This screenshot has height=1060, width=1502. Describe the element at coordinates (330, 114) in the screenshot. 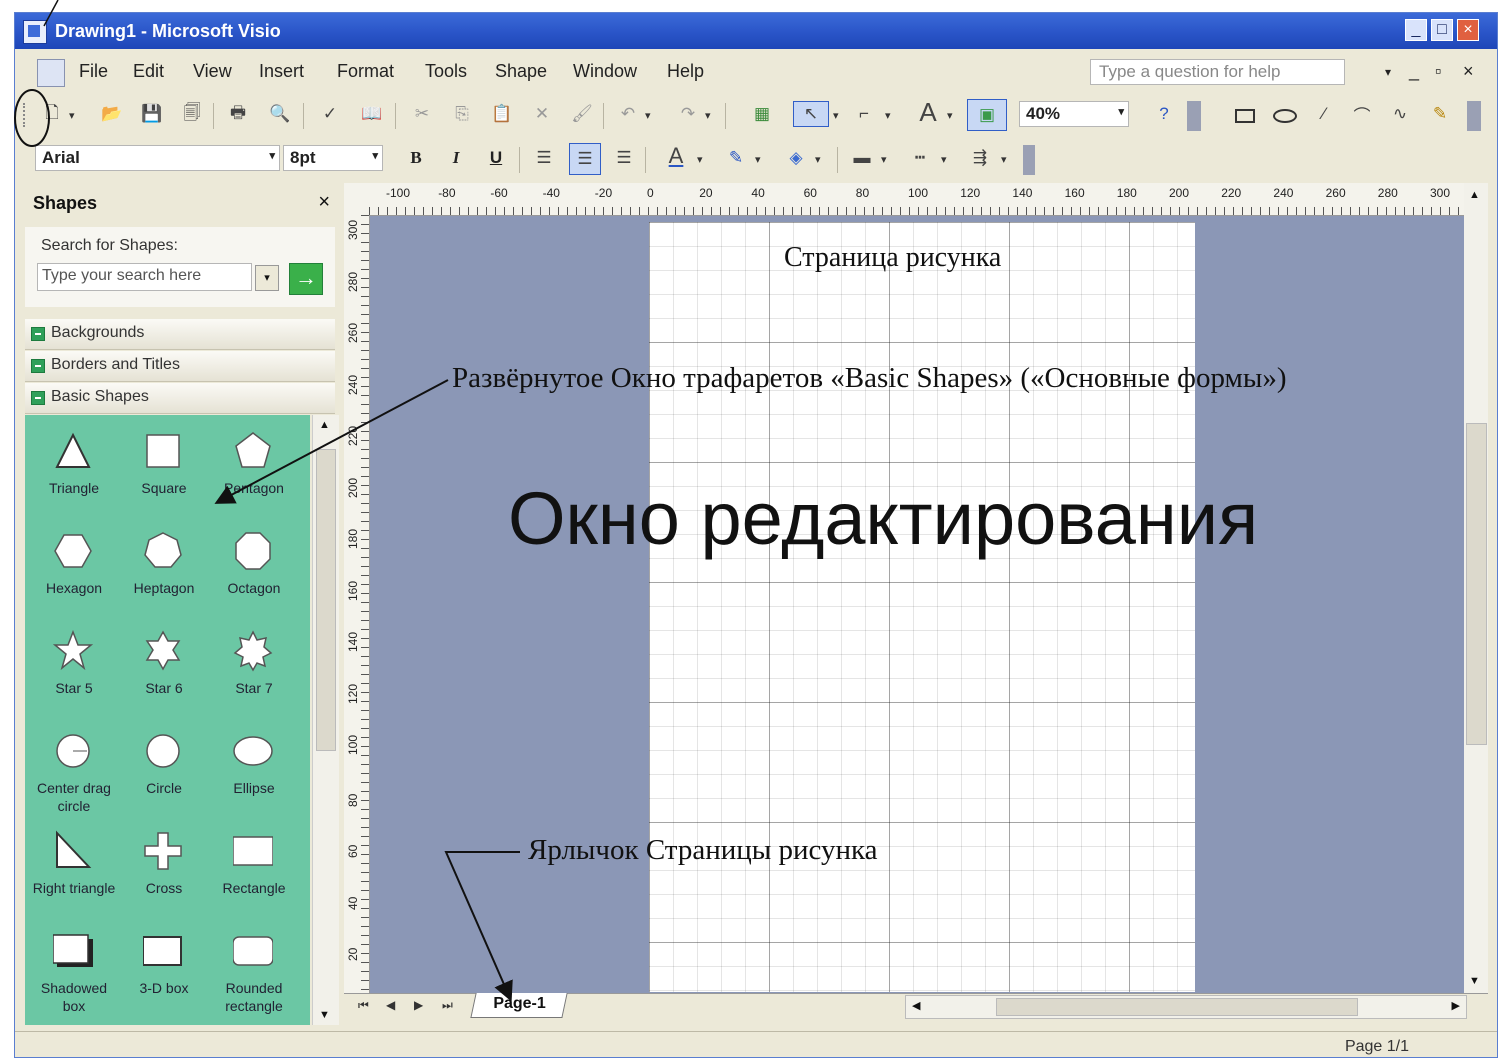

I see `spelling-icon: ✓` at that location.